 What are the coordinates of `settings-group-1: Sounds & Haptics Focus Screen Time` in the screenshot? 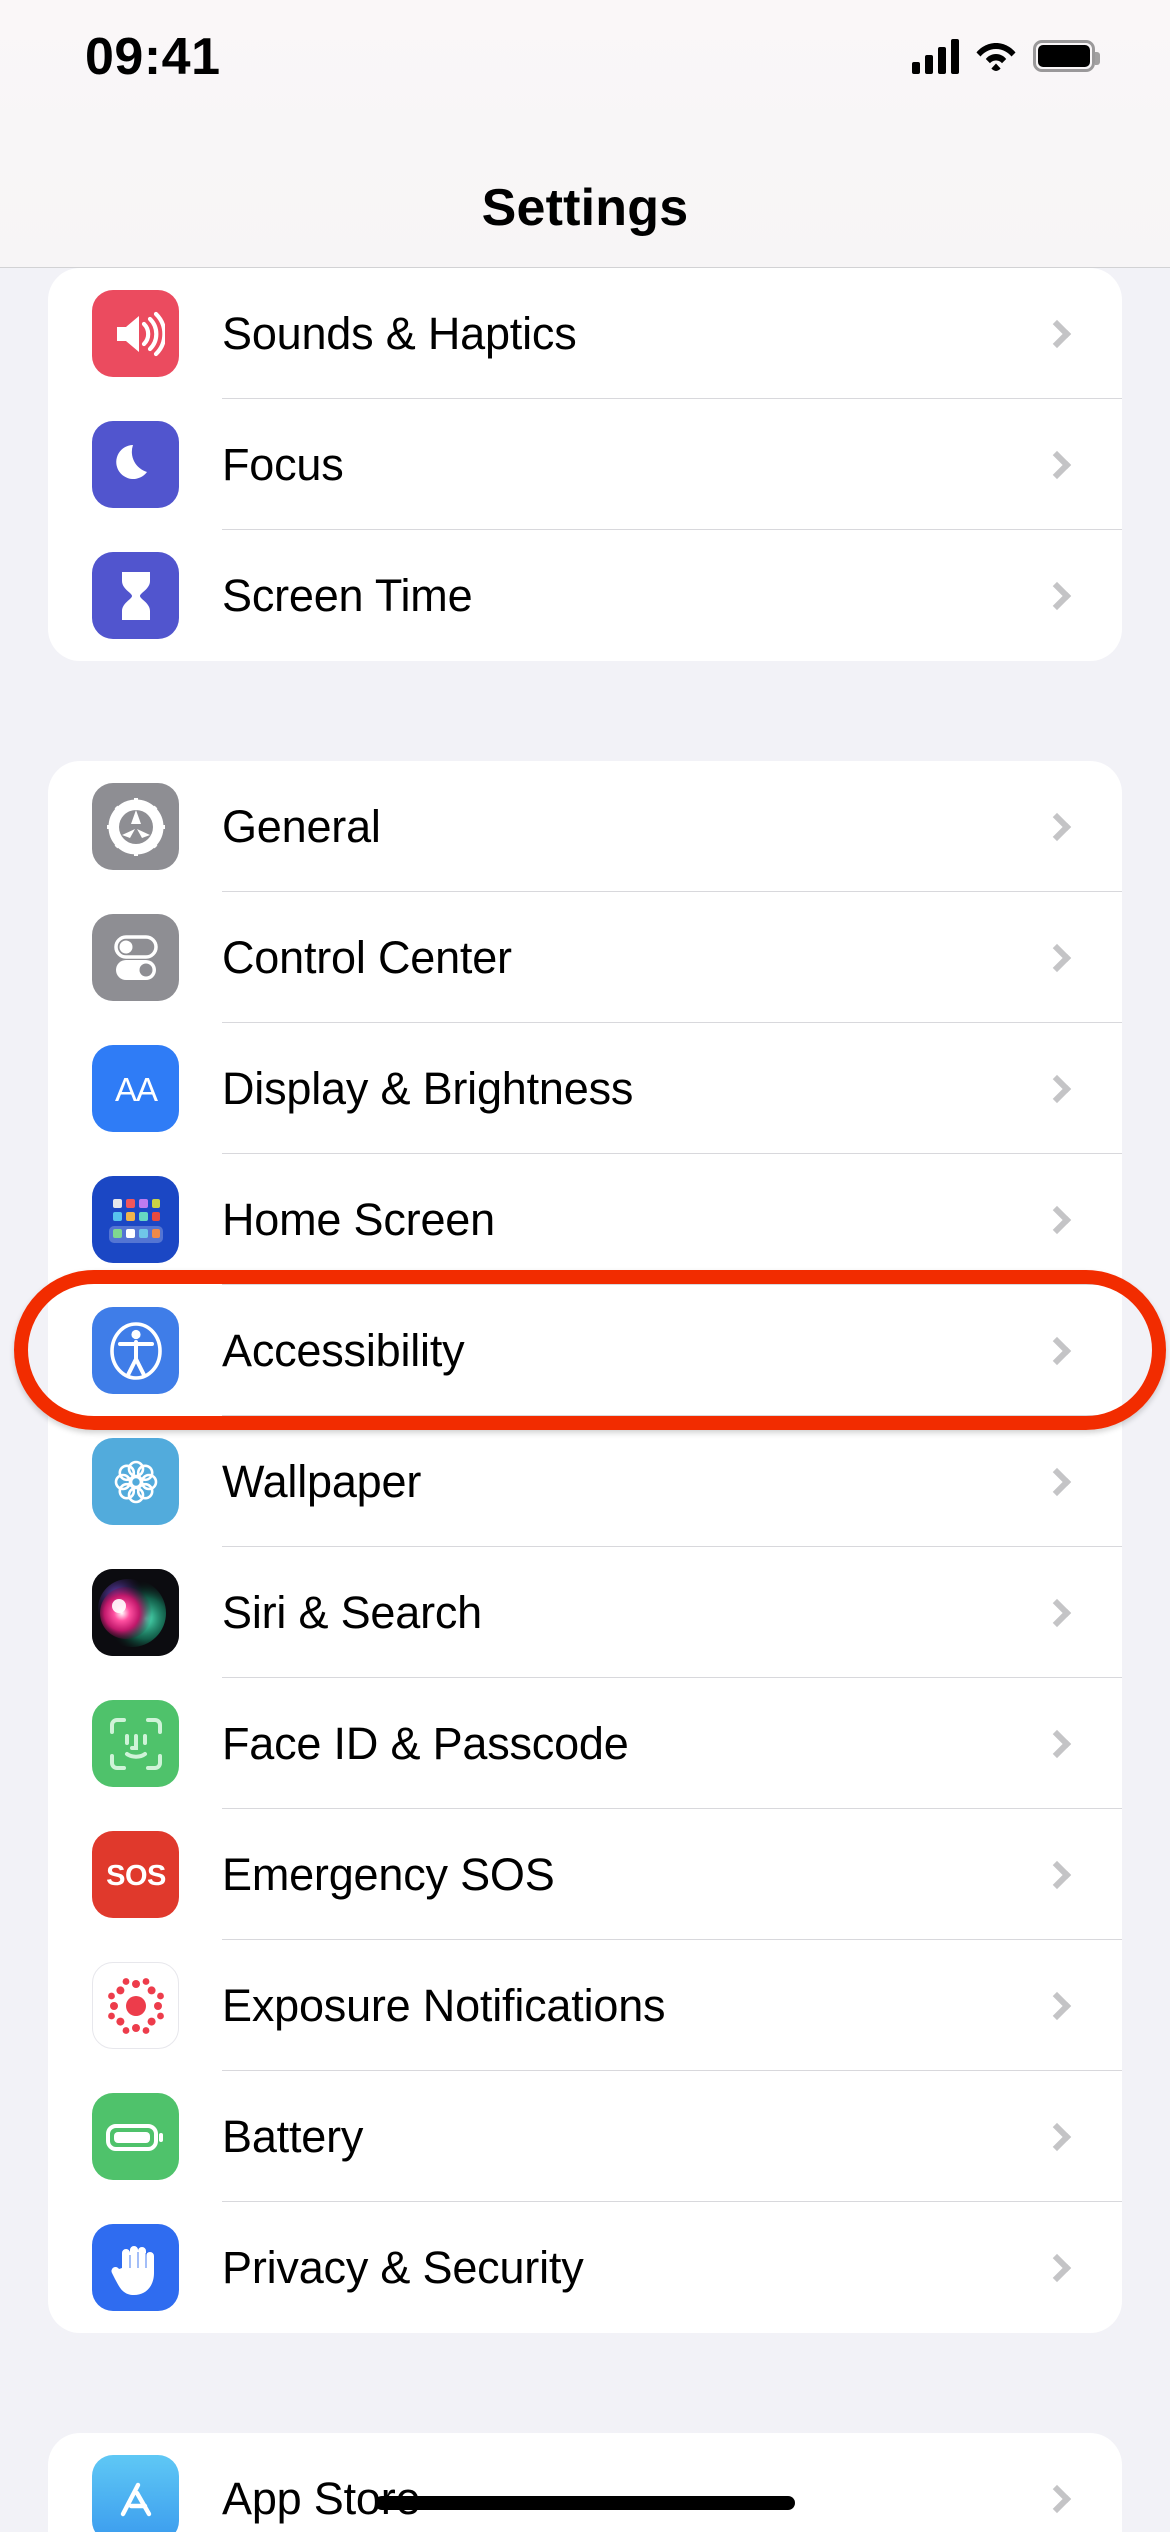 It's located at (585, 464).